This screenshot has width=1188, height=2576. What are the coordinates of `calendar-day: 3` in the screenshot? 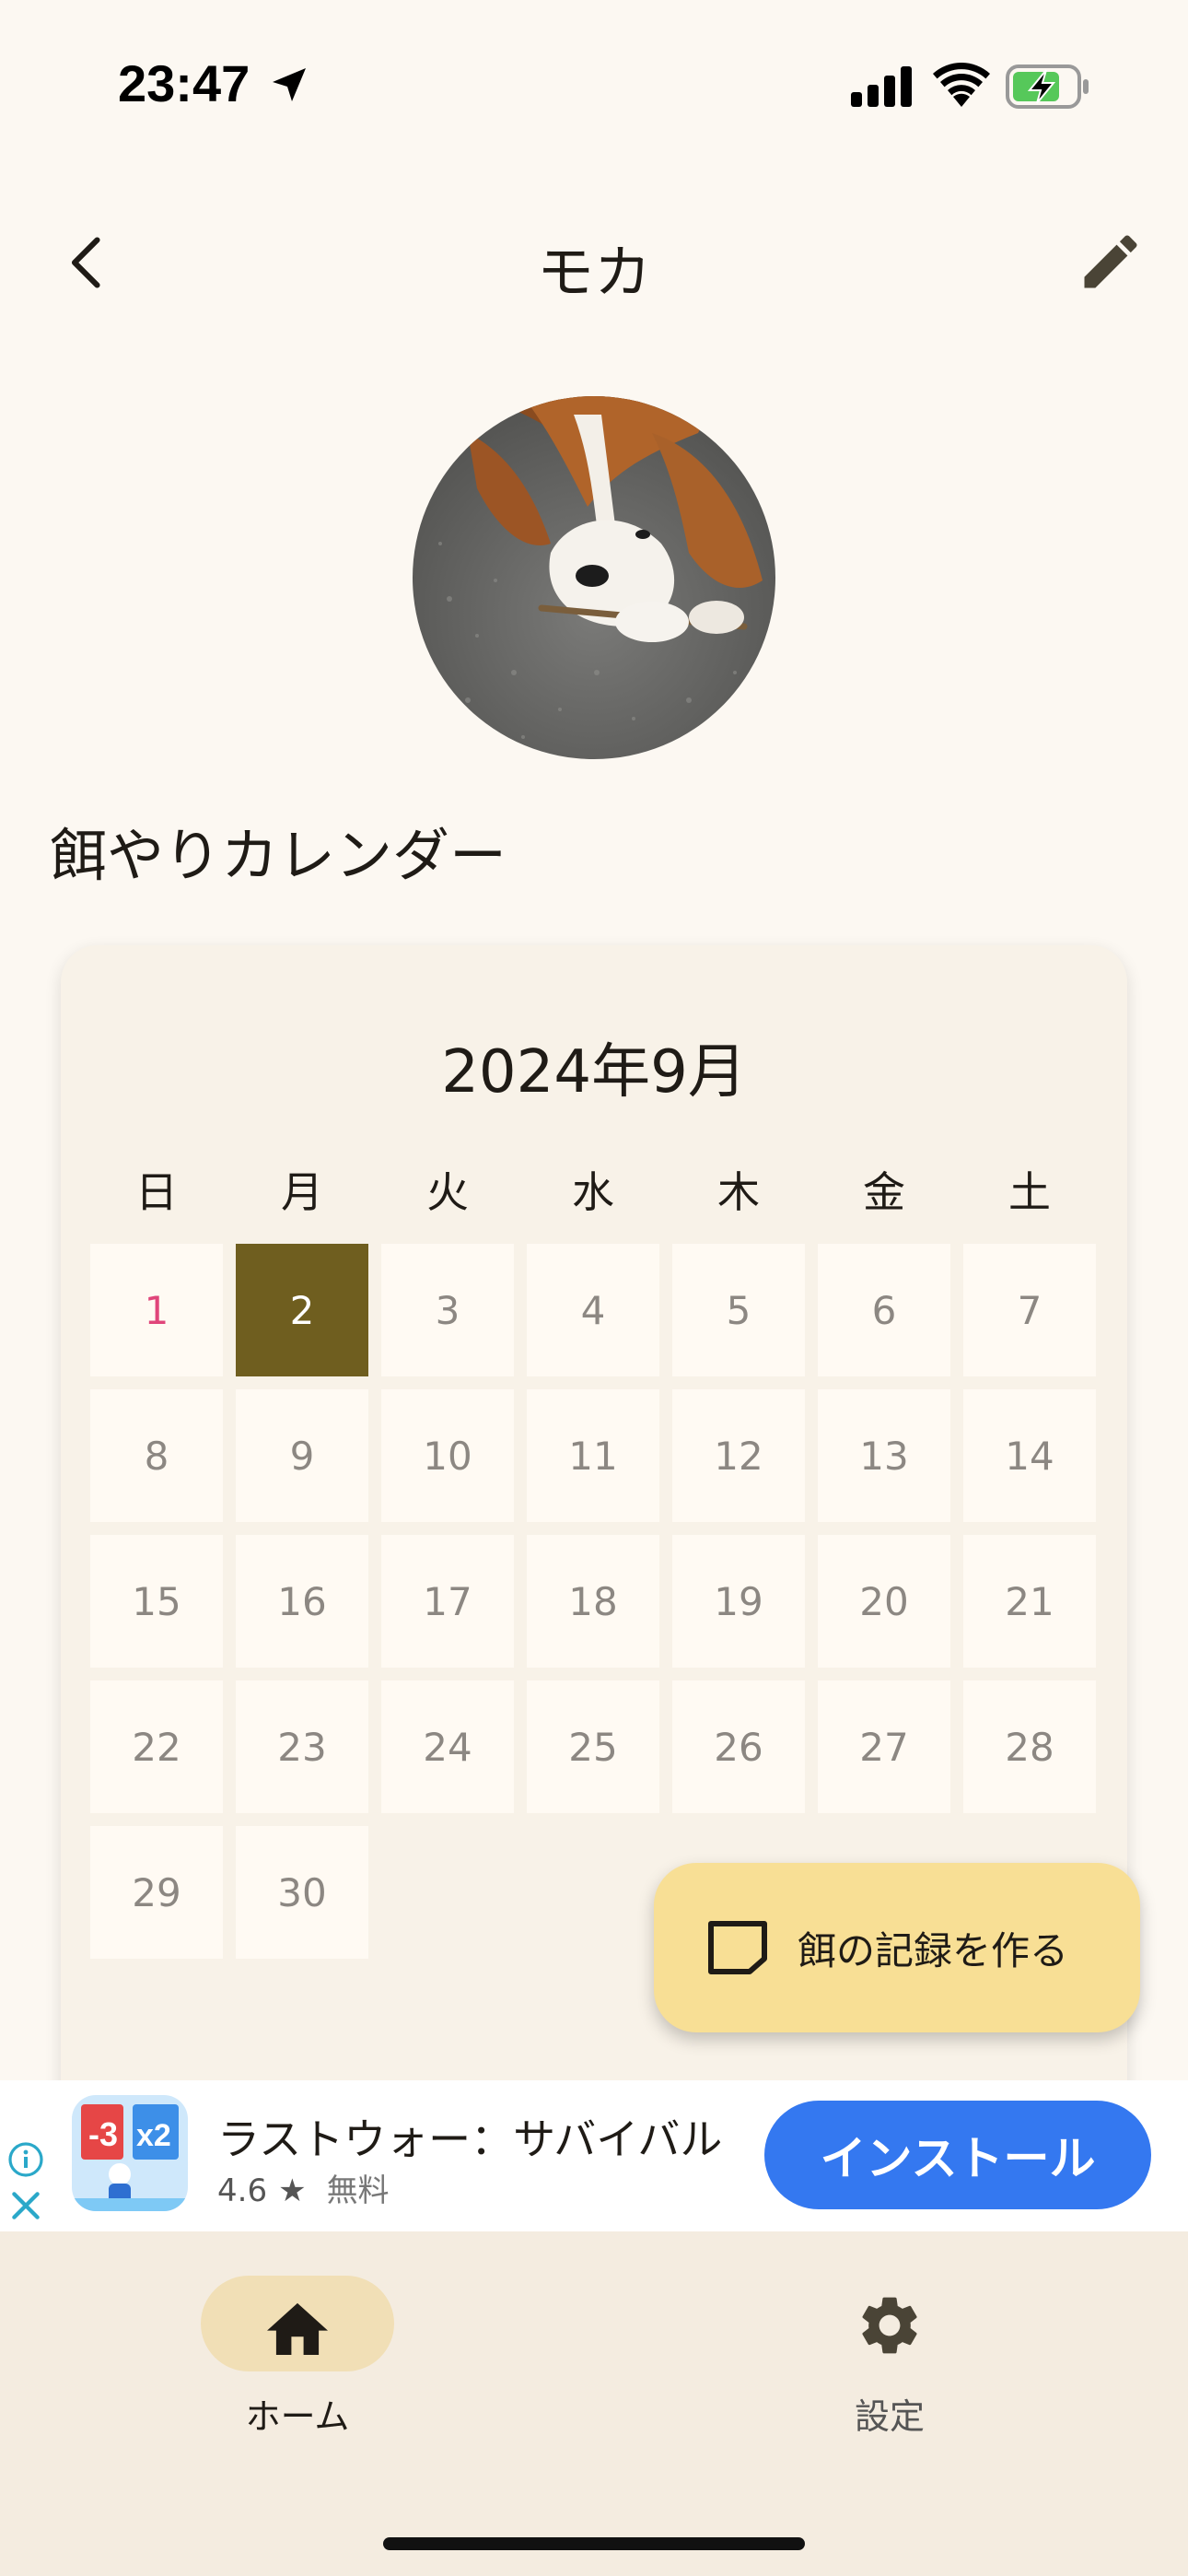 It's located at (447, 1310).